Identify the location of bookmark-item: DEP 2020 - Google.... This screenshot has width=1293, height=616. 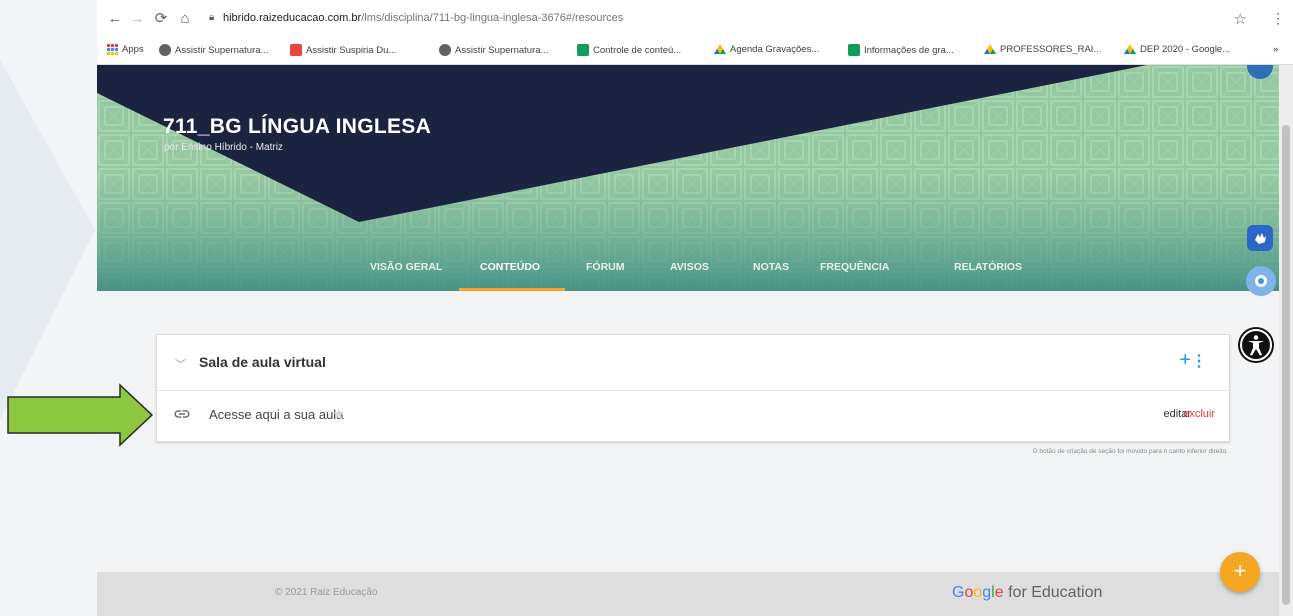
(1177, 49).